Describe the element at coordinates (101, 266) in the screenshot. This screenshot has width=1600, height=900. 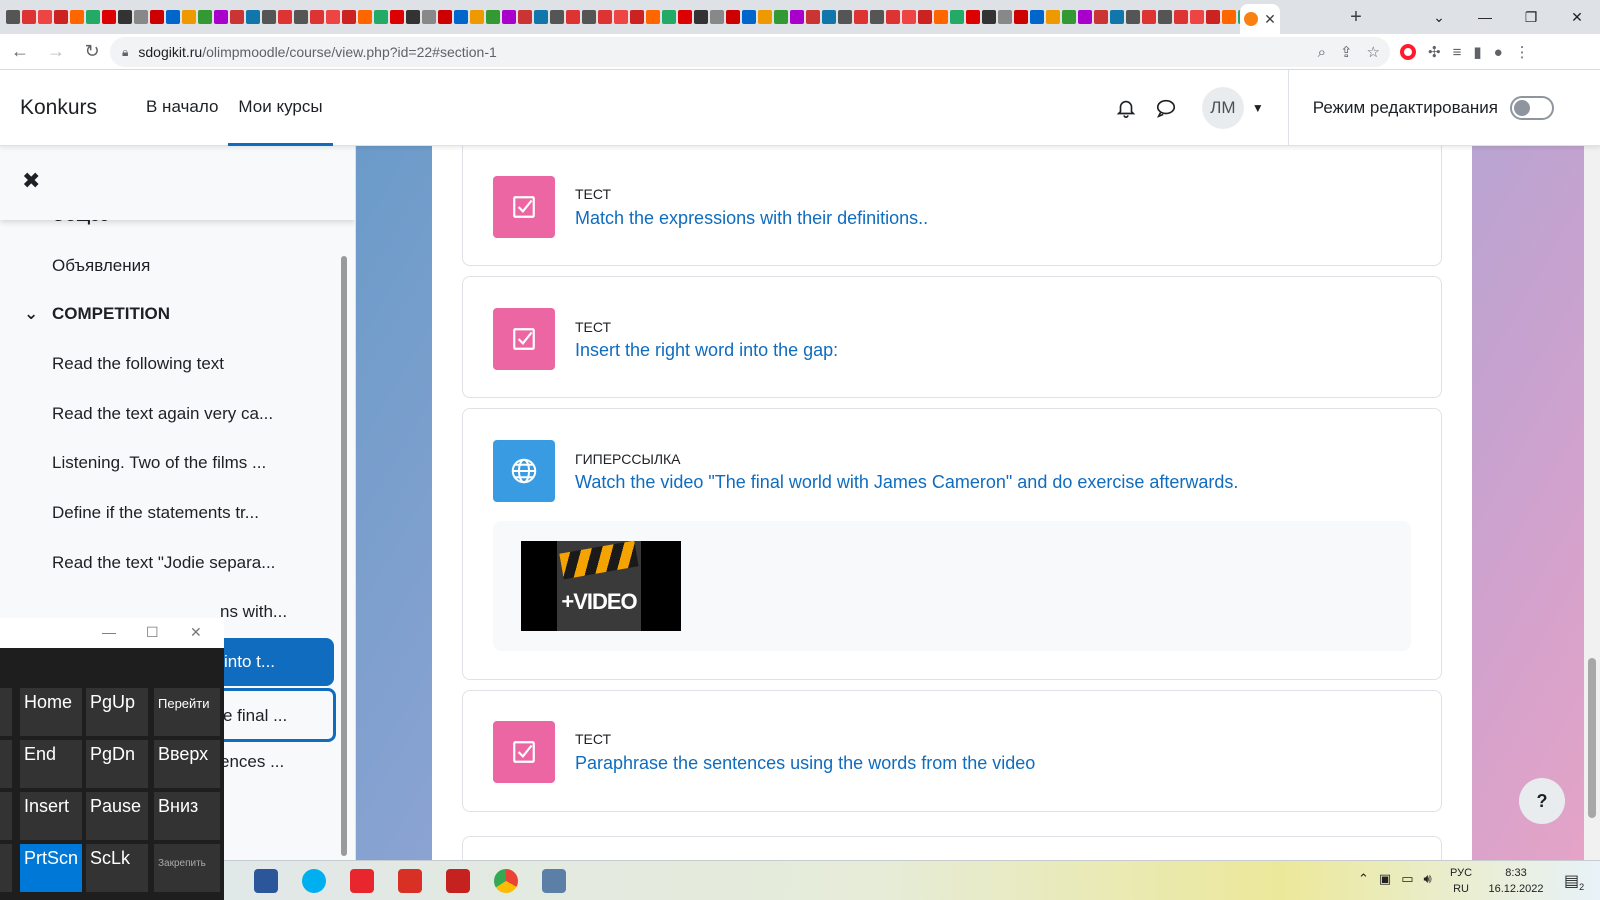
I see `course-index-item: Объявления` at that location.